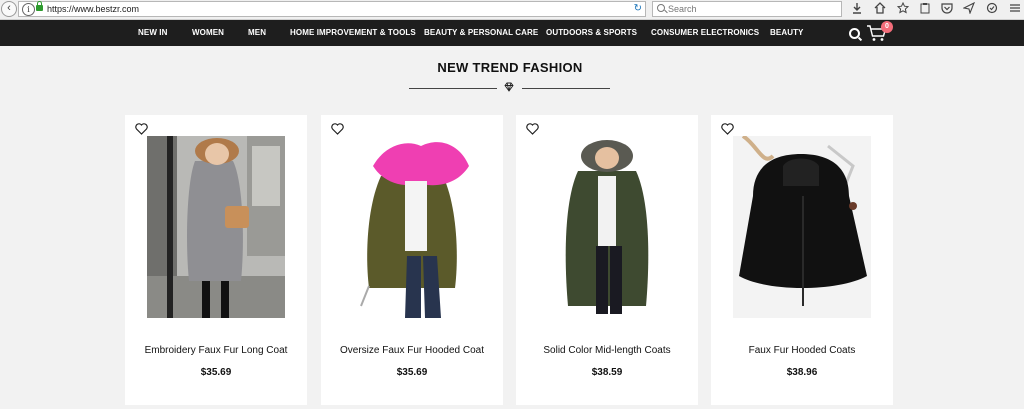 The height and width of the screenshot is (409, 1024). Describe the element at coordinates (481, 33) in the screenshot. I see `nav-beauty-personal-care: BEAUTY & PERSONAL CARE` at that location.